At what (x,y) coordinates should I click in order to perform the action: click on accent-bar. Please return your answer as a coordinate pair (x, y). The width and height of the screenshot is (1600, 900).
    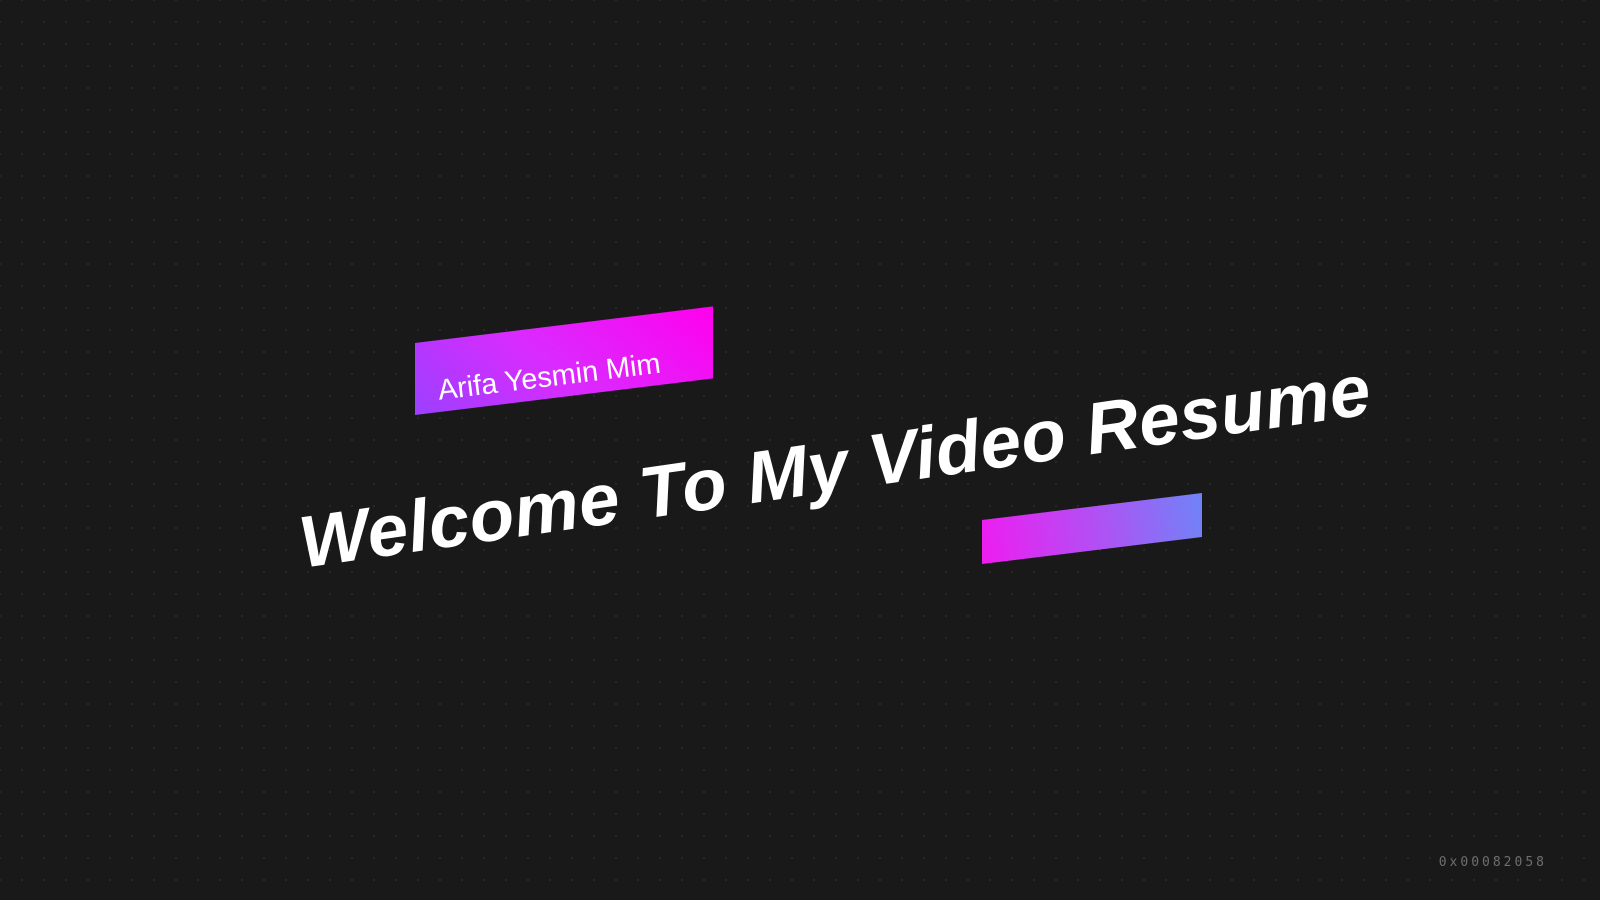
    Looking at the image, I should click on (1092, 528).